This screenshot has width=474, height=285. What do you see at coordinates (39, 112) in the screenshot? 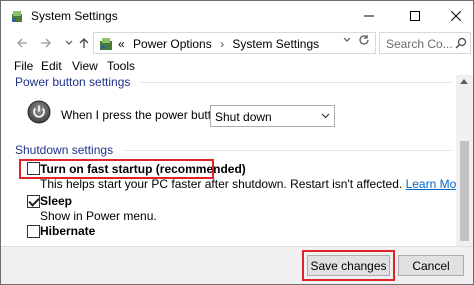
I see `power-button-icon` at bounding box center [39, 112].